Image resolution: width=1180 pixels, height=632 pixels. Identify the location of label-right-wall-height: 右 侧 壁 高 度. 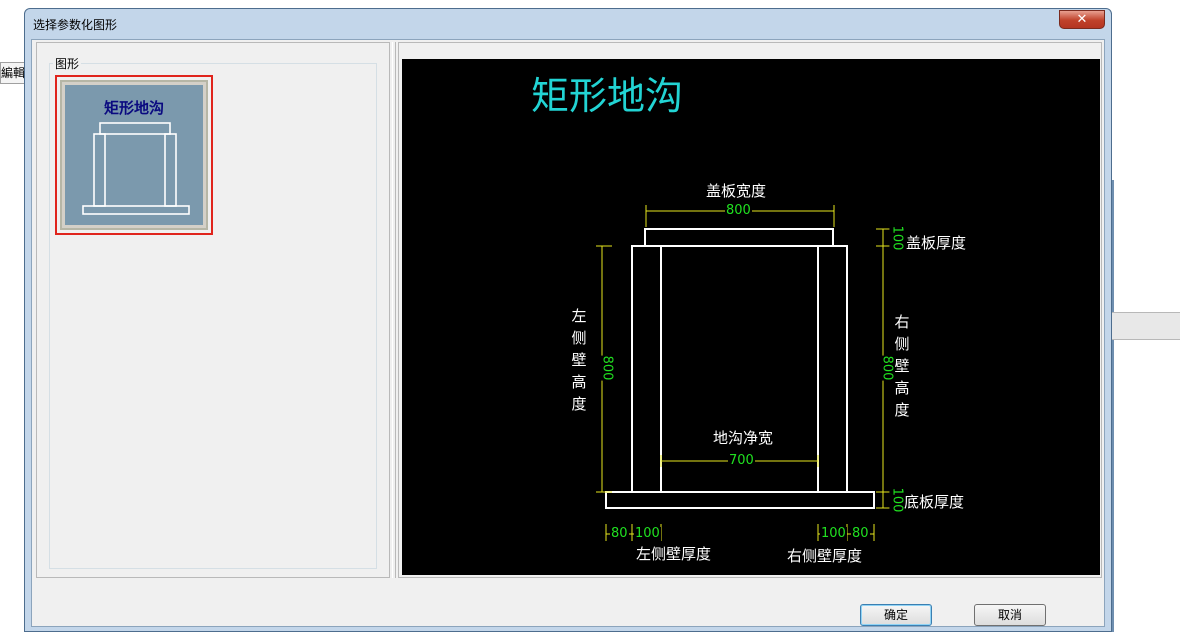
(902, 366).